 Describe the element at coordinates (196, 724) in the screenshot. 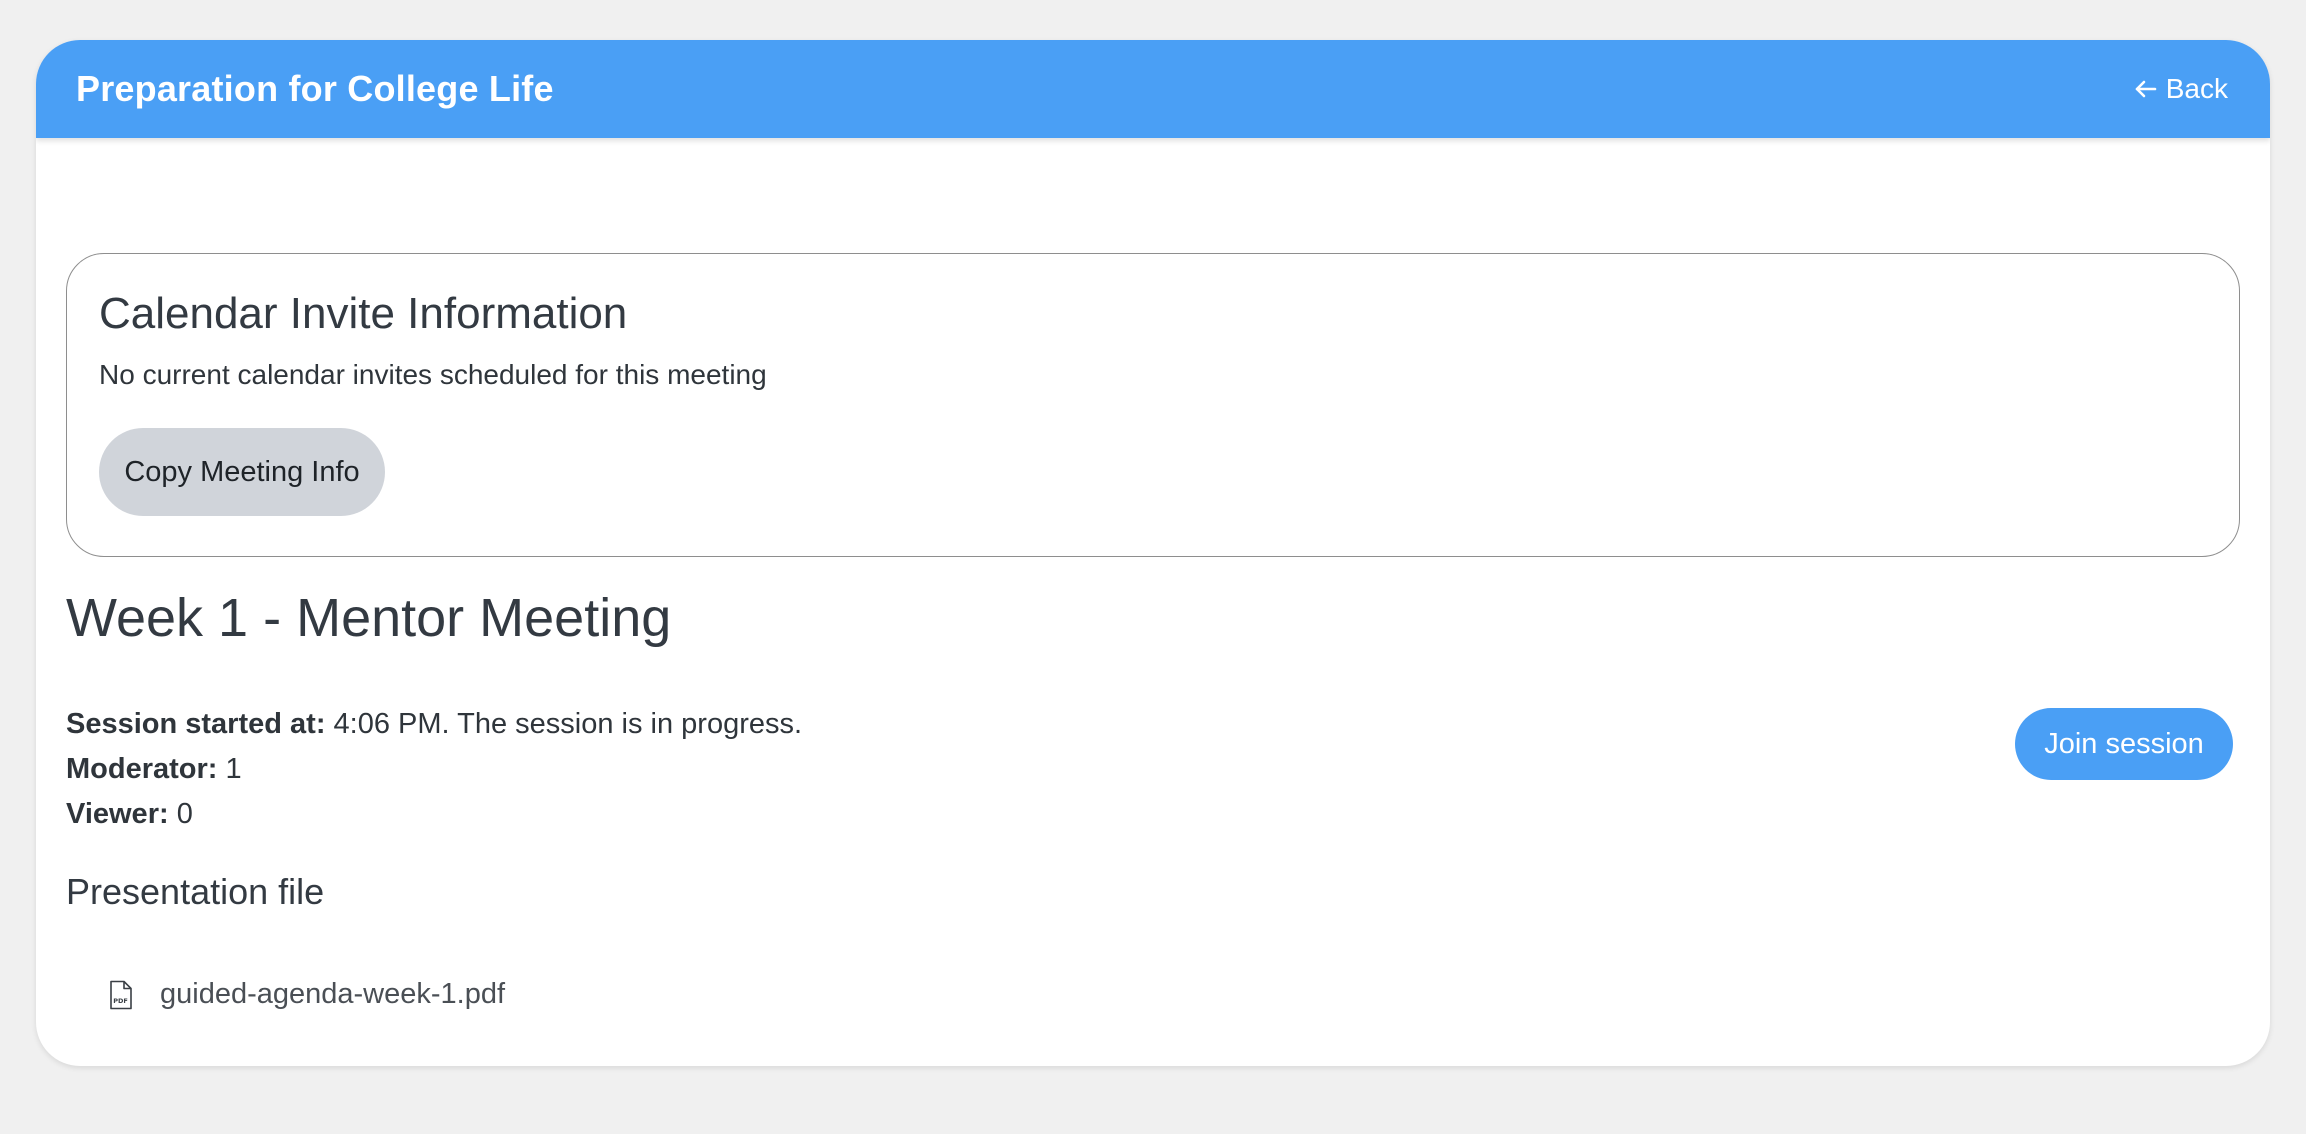

I see `session-started-label: Session started at:` at that location.